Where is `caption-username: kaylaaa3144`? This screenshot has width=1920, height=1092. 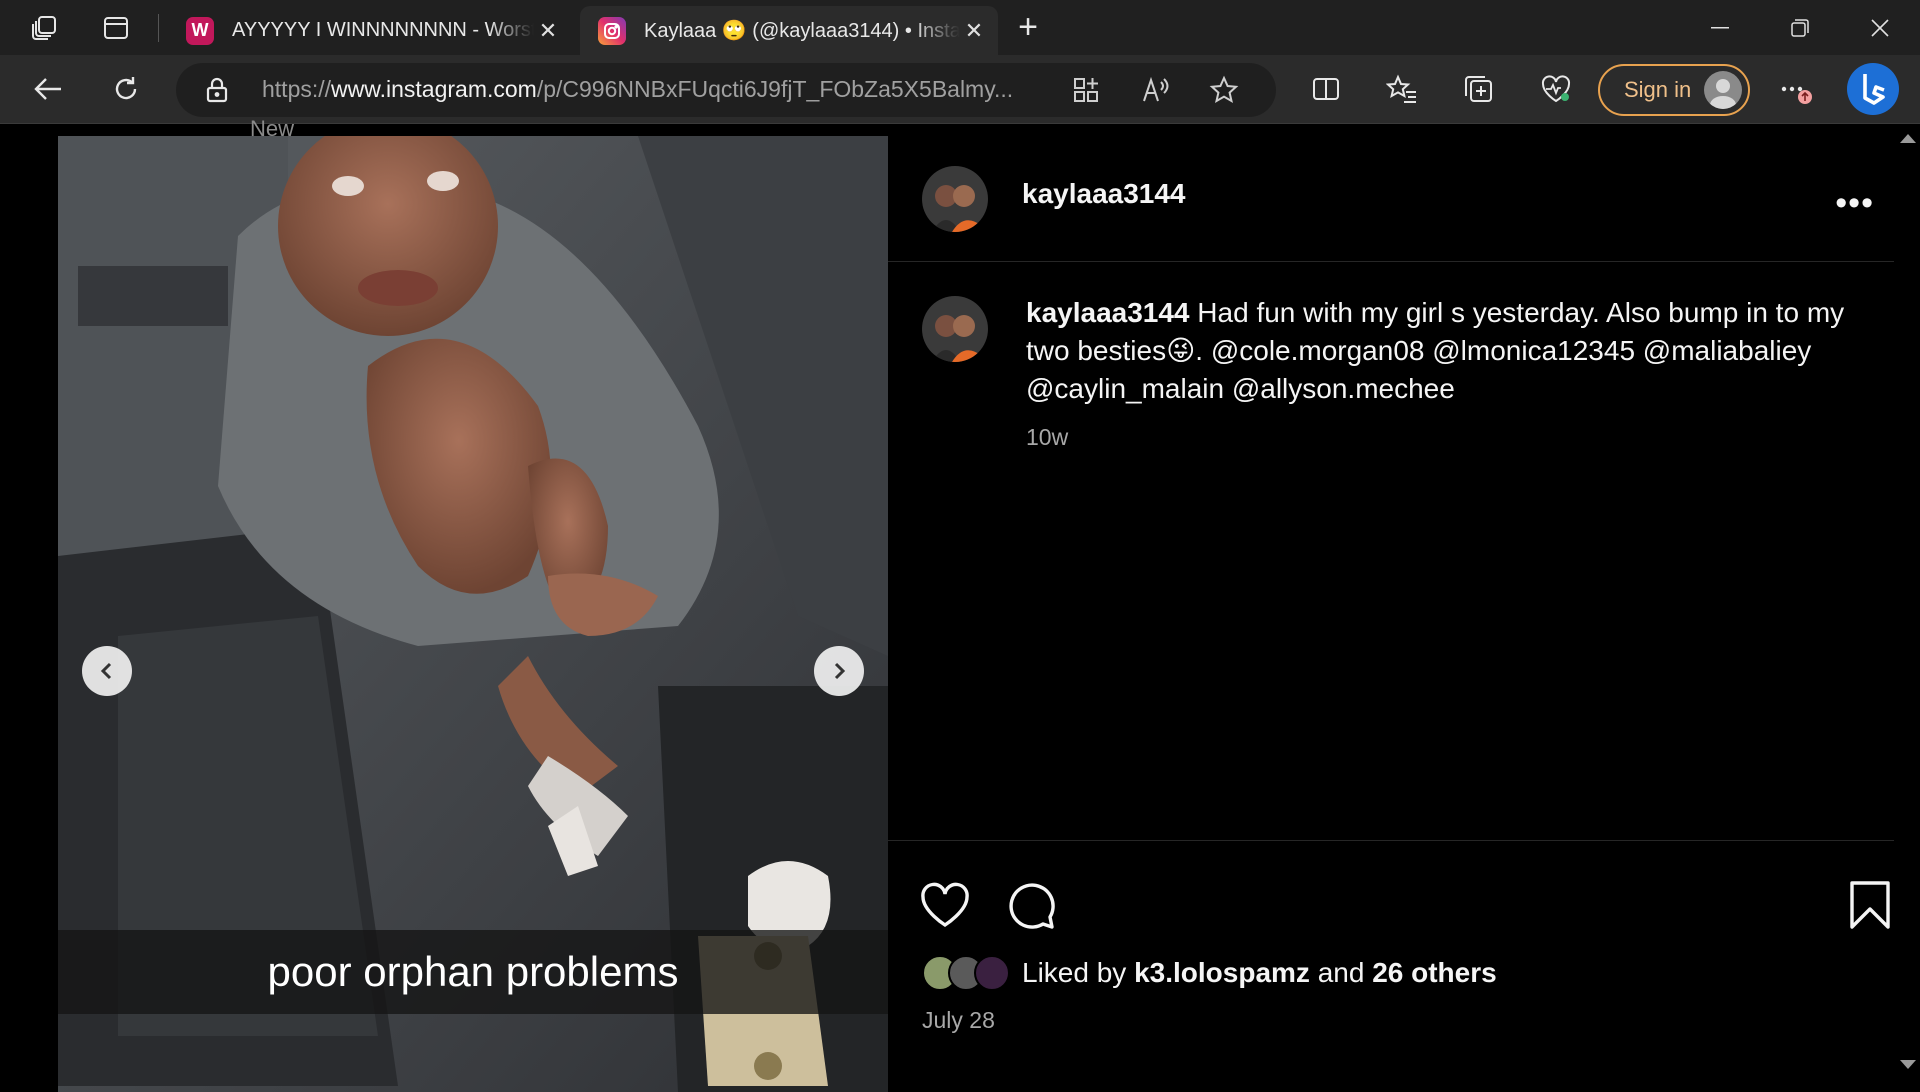
caption-username: kaylaaa3144 is located at coordinates (1108, 312).